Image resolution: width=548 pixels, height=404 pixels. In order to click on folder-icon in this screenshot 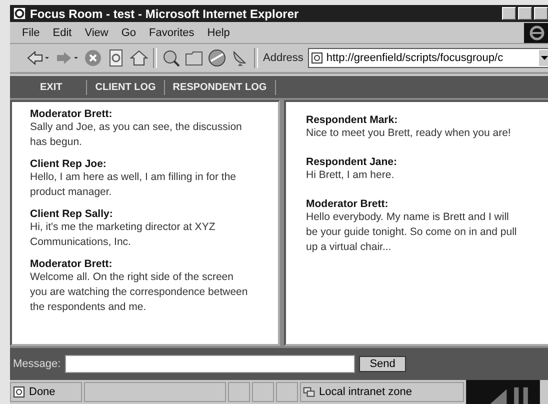, I will do `click(194, 58)`.